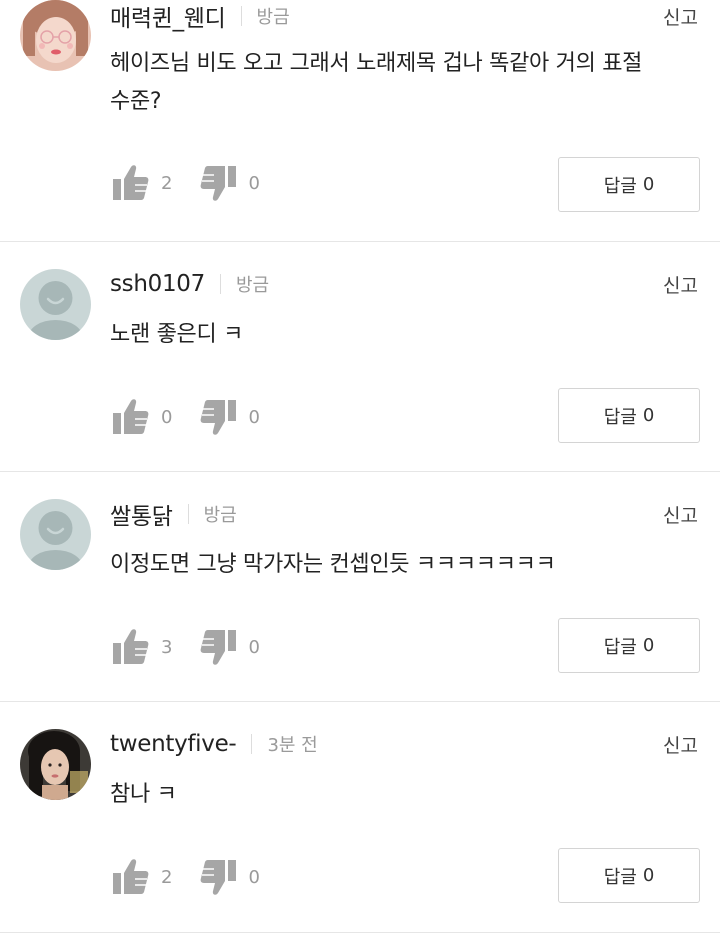  Describe the element at coordinates (292, 745) in the screenshot. I see `timestamp: 3분 전` at that location.